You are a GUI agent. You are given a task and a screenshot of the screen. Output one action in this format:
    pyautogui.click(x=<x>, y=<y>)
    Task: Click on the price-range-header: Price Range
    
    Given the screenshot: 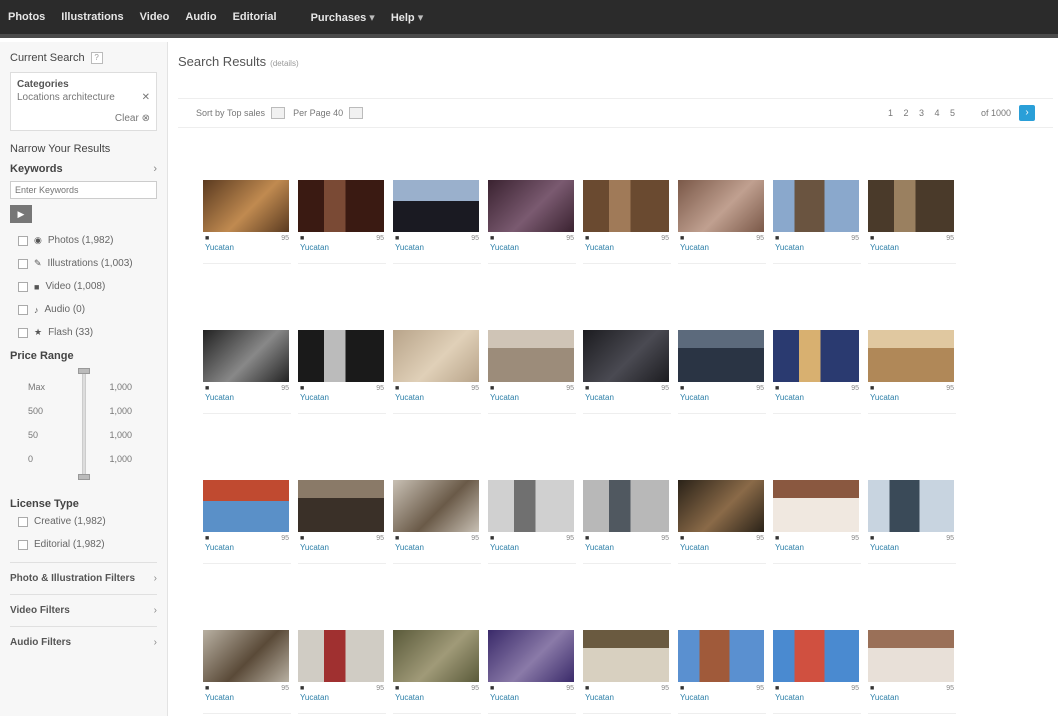 What is the action you would take?
    pyautogui.click(x=83, y=356)
    